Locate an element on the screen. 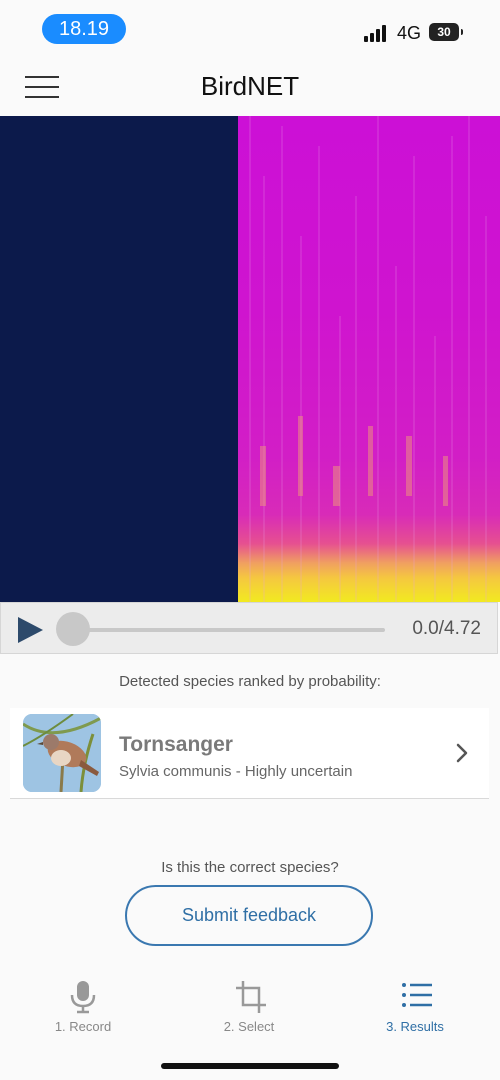 This screenshot has width=500, height=1080. battery-level: 30 is located at coordinates (444, 32).